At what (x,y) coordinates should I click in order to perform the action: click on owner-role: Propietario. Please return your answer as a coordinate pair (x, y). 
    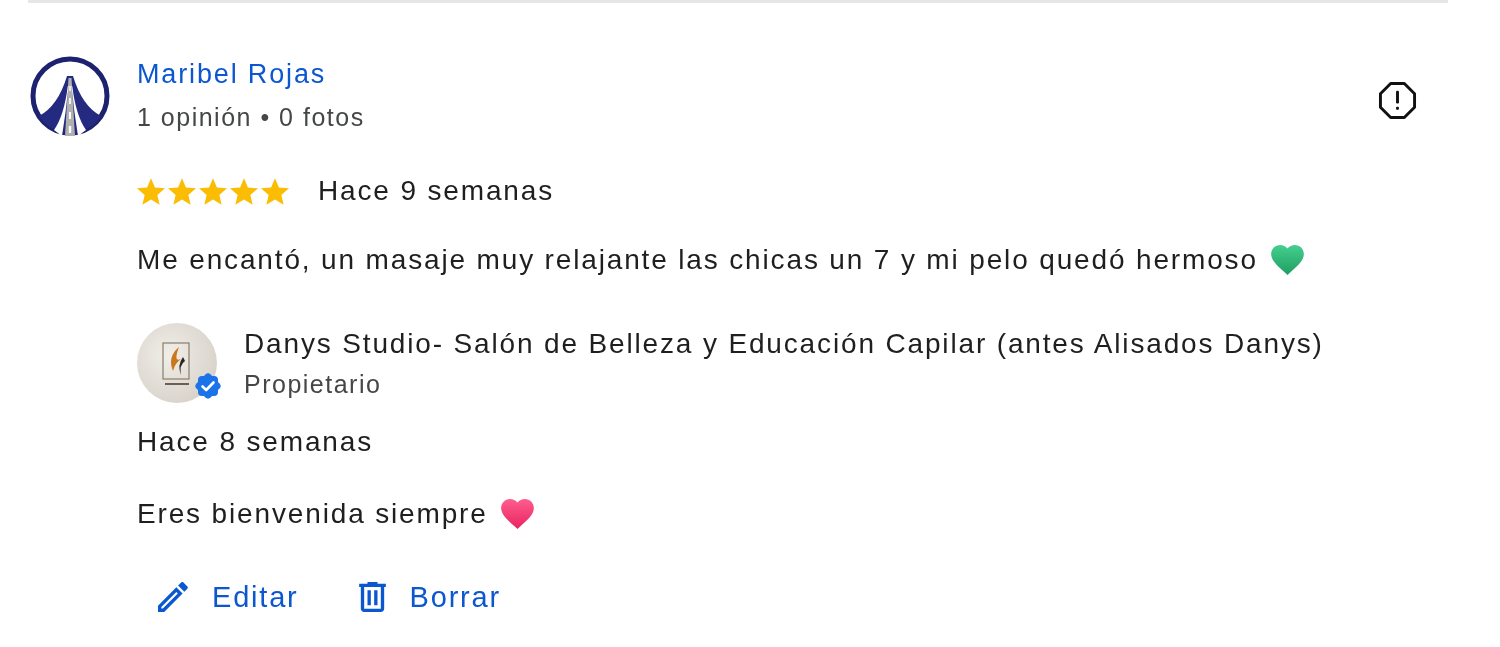
    Looking at the image, I should click on (313, 384).